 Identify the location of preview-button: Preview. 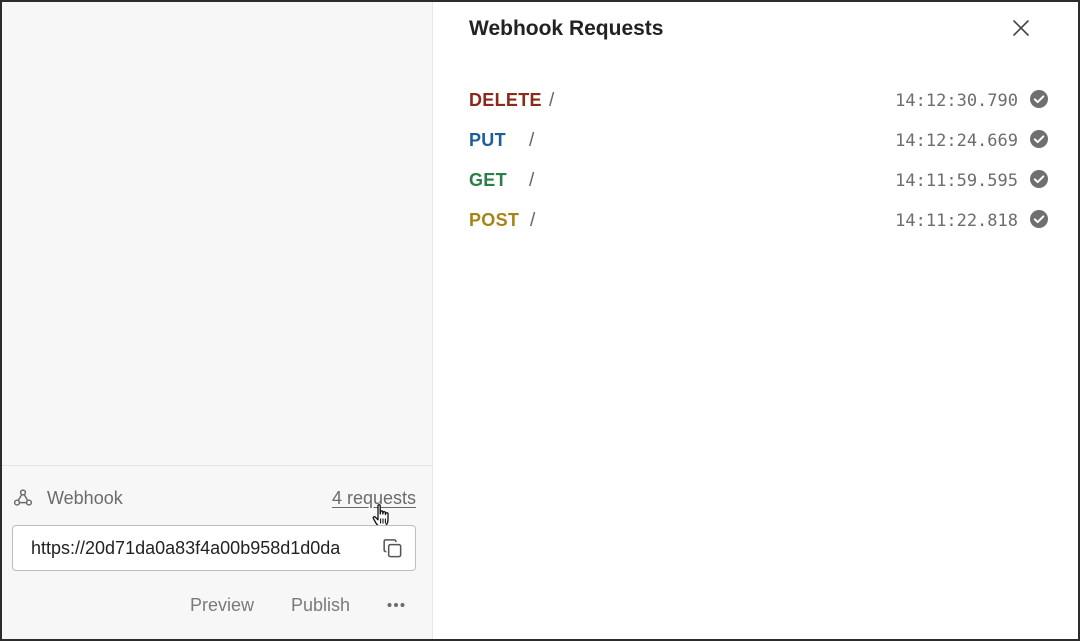
(222, 605).